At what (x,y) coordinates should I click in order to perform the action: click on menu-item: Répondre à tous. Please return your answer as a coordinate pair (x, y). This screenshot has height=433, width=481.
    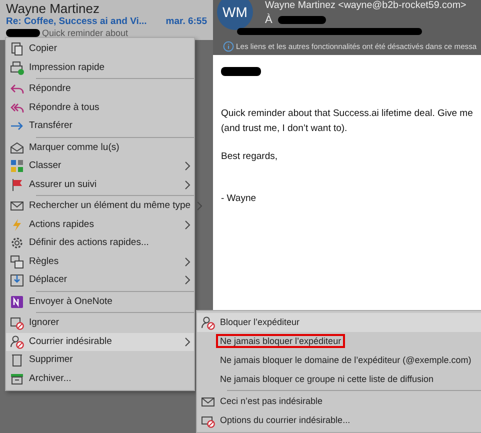
    Looking at the image, I should click on (100, 107).